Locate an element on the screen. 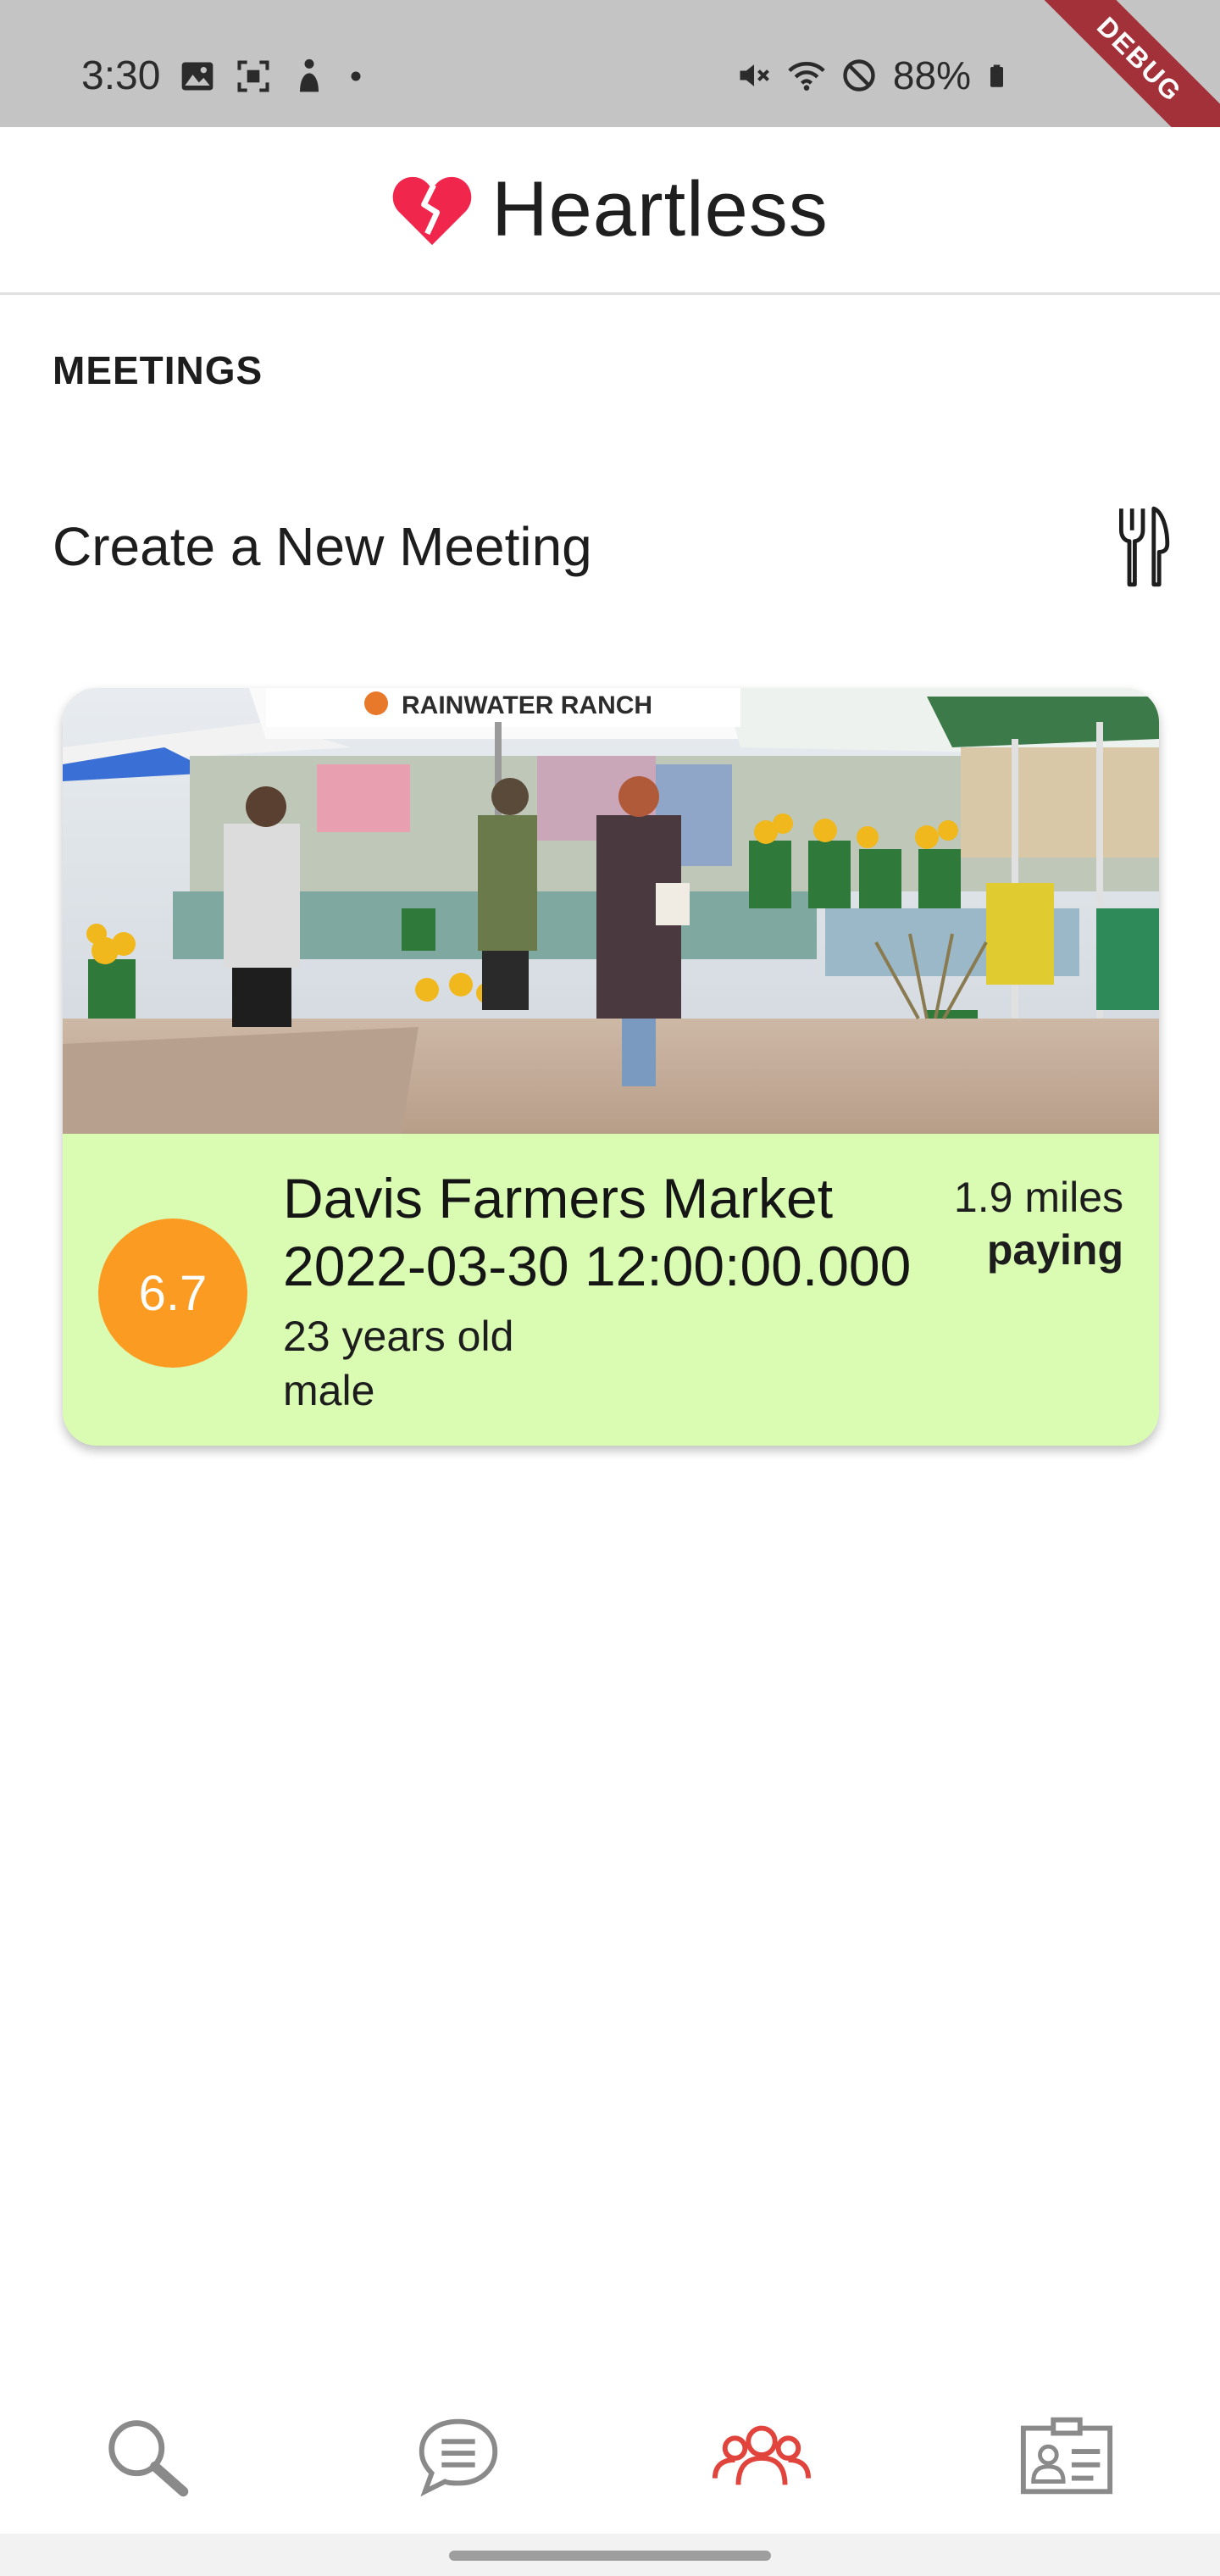 This screenshot has height=2576, width=1220. photo-banner-text: RAINWATER RANCH is located at coordinates (527, 705).